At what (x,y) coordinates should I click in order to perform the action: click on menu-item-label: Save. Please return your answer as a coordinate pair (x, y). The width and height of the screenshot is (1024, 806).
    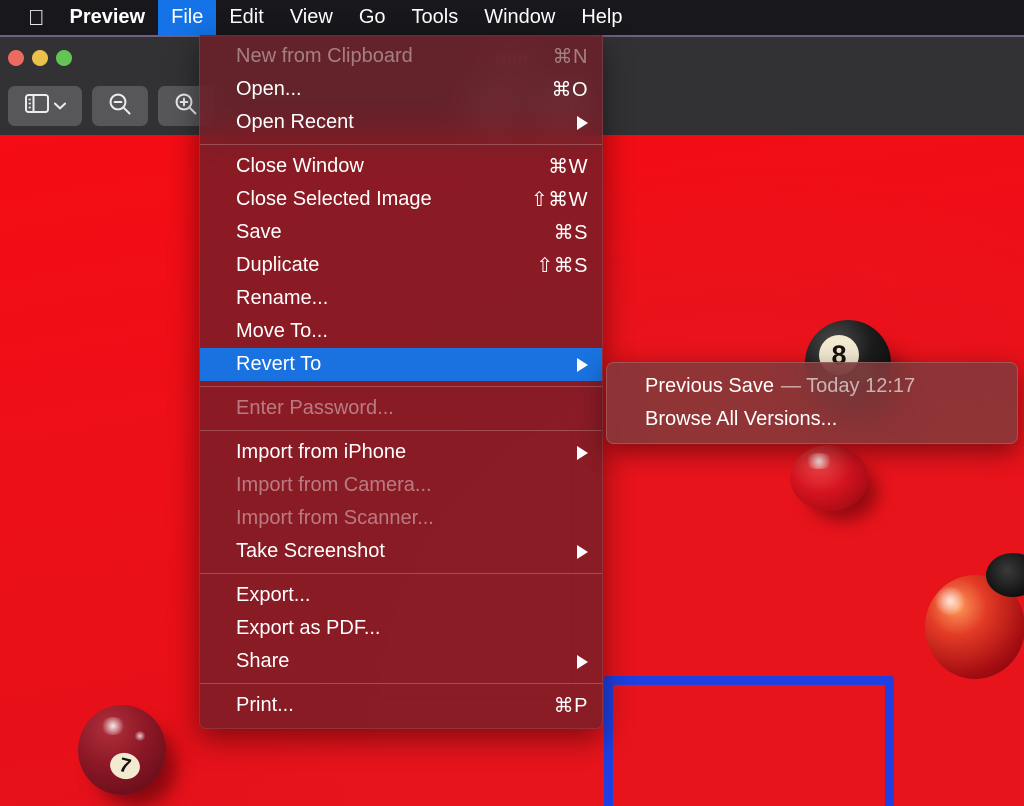
    Looking at the image, I should click on (259, 232).